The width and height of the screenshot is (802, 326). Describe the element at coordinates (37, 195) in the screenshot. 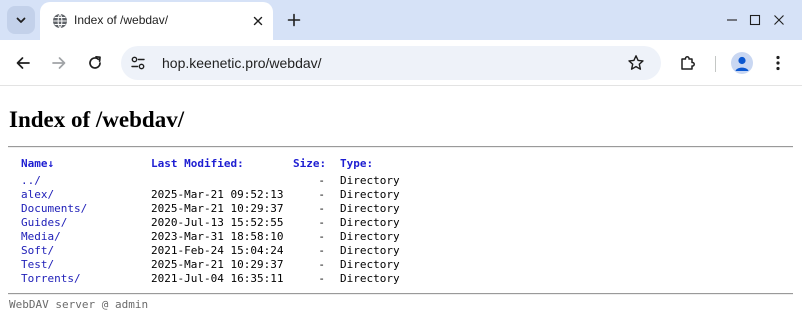

I see `entry-name-link: alex/` at that location.